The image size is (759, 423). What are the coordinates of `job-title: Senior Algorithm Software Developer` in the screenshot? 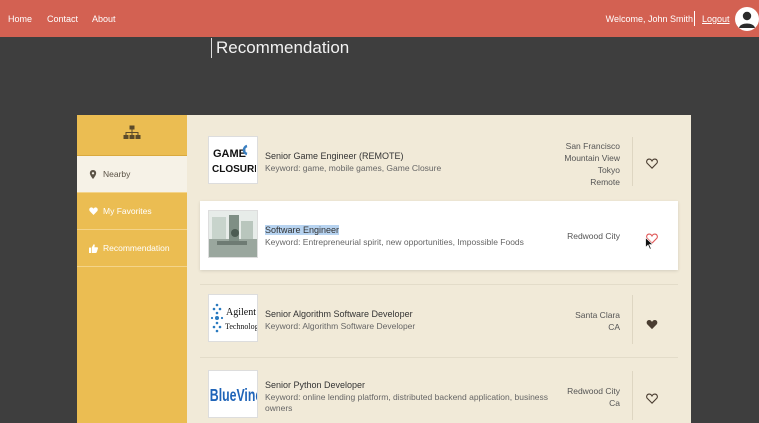 It's located at (339, 314).